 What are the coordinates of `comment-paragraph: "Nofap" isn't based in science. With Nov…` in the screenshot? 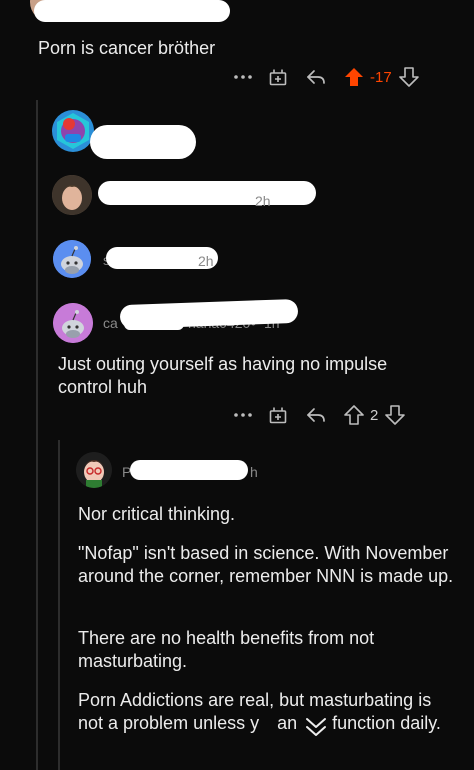 It's located at (266, 564).